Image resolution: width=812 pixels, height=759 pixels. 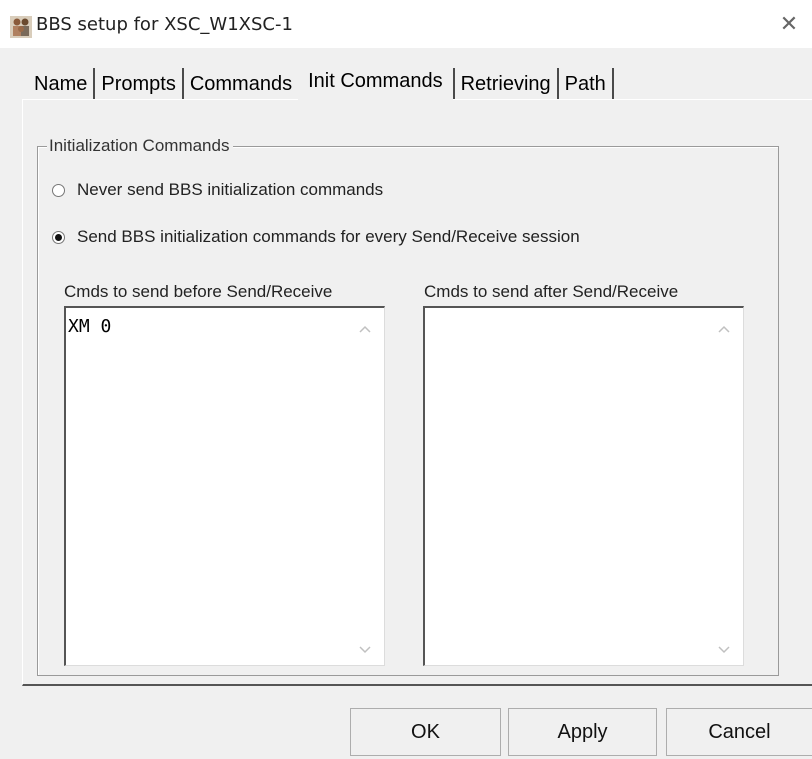 What do you see at coordinates (505, 84) in the screenshot?
I see `tab-retrieving: Retrieving` at bounding box center [505, 84].